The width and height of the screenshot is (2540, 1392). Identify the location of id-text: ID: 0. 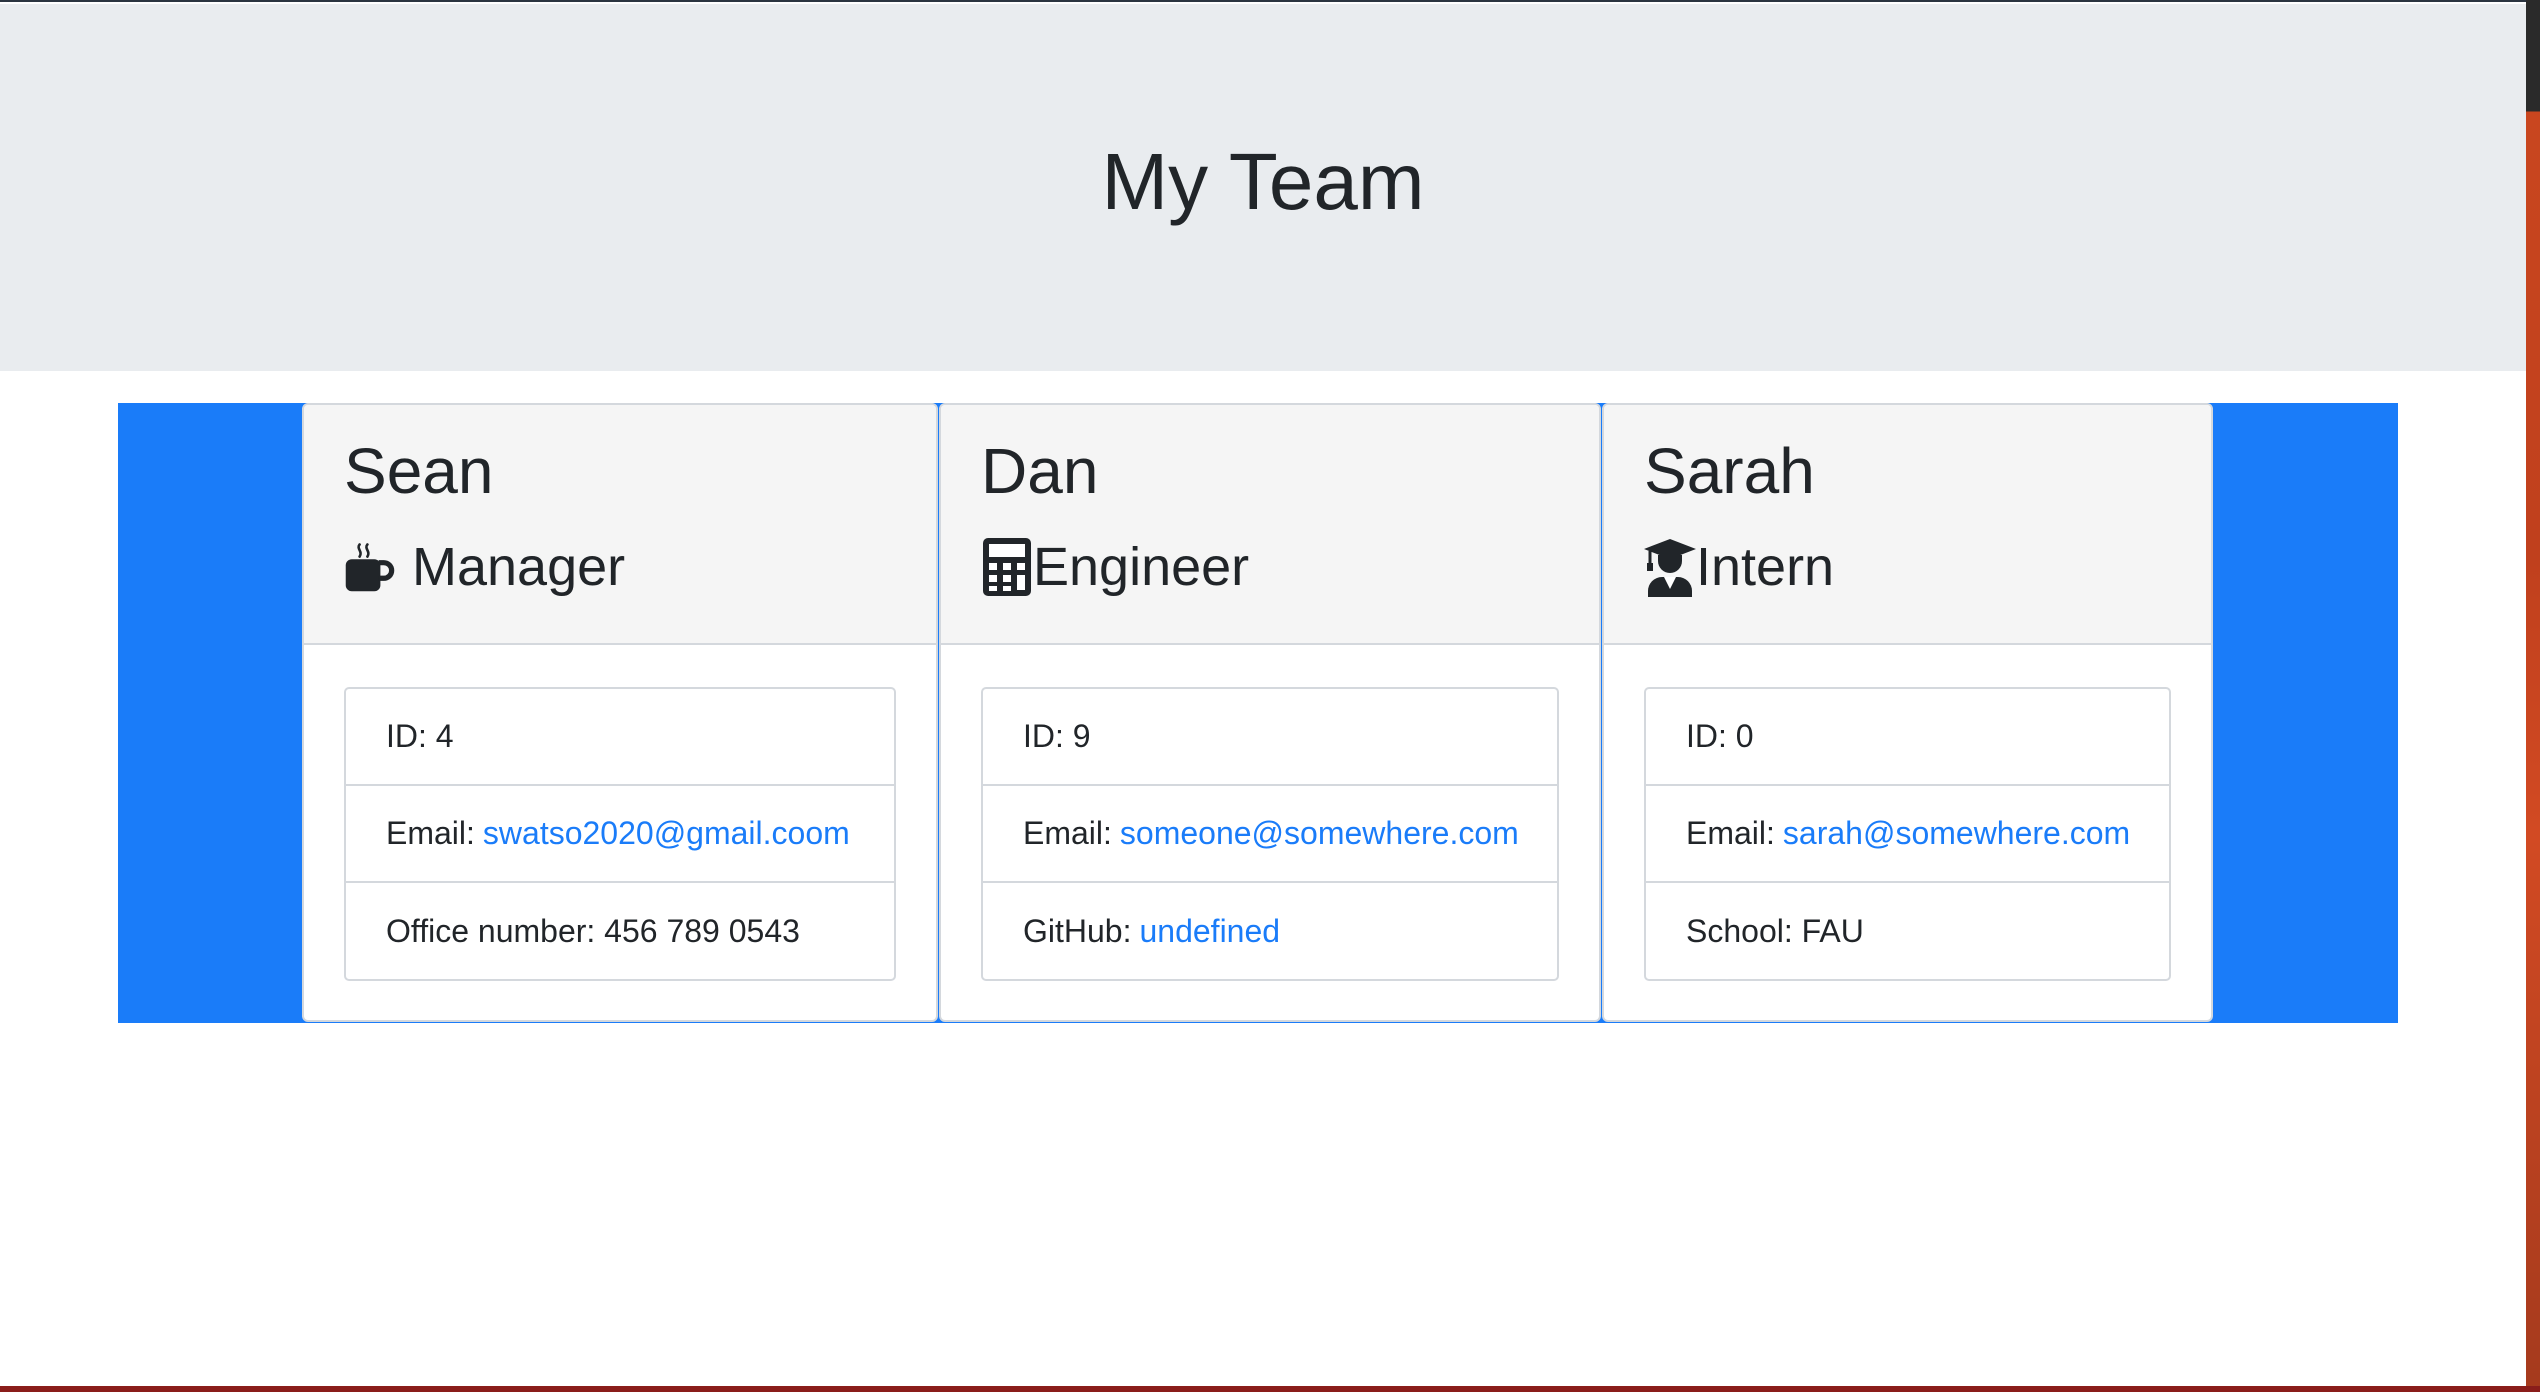
(1720, 736).